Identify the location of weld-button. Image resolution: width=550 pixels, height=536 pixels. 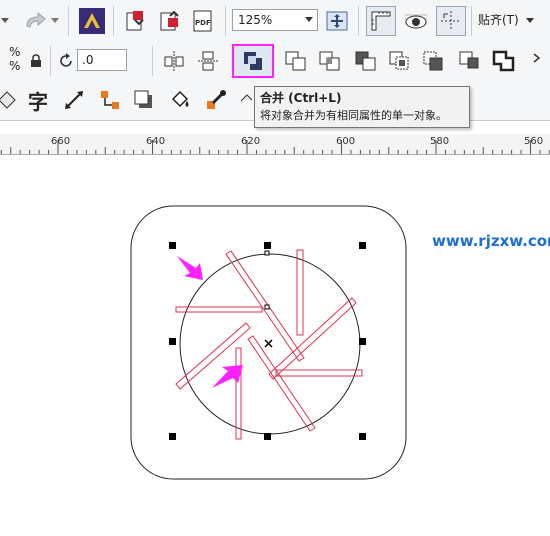
(253, 61).